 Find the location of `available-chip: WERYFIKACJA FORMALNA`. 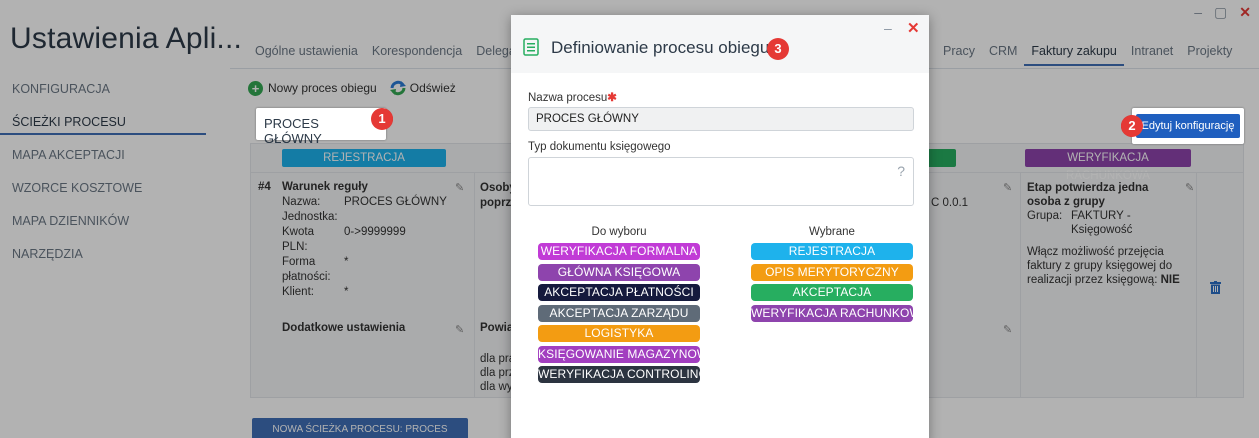

available-chip: WERYFIKACJA FORMALNA is located at coordinates (619, 251).